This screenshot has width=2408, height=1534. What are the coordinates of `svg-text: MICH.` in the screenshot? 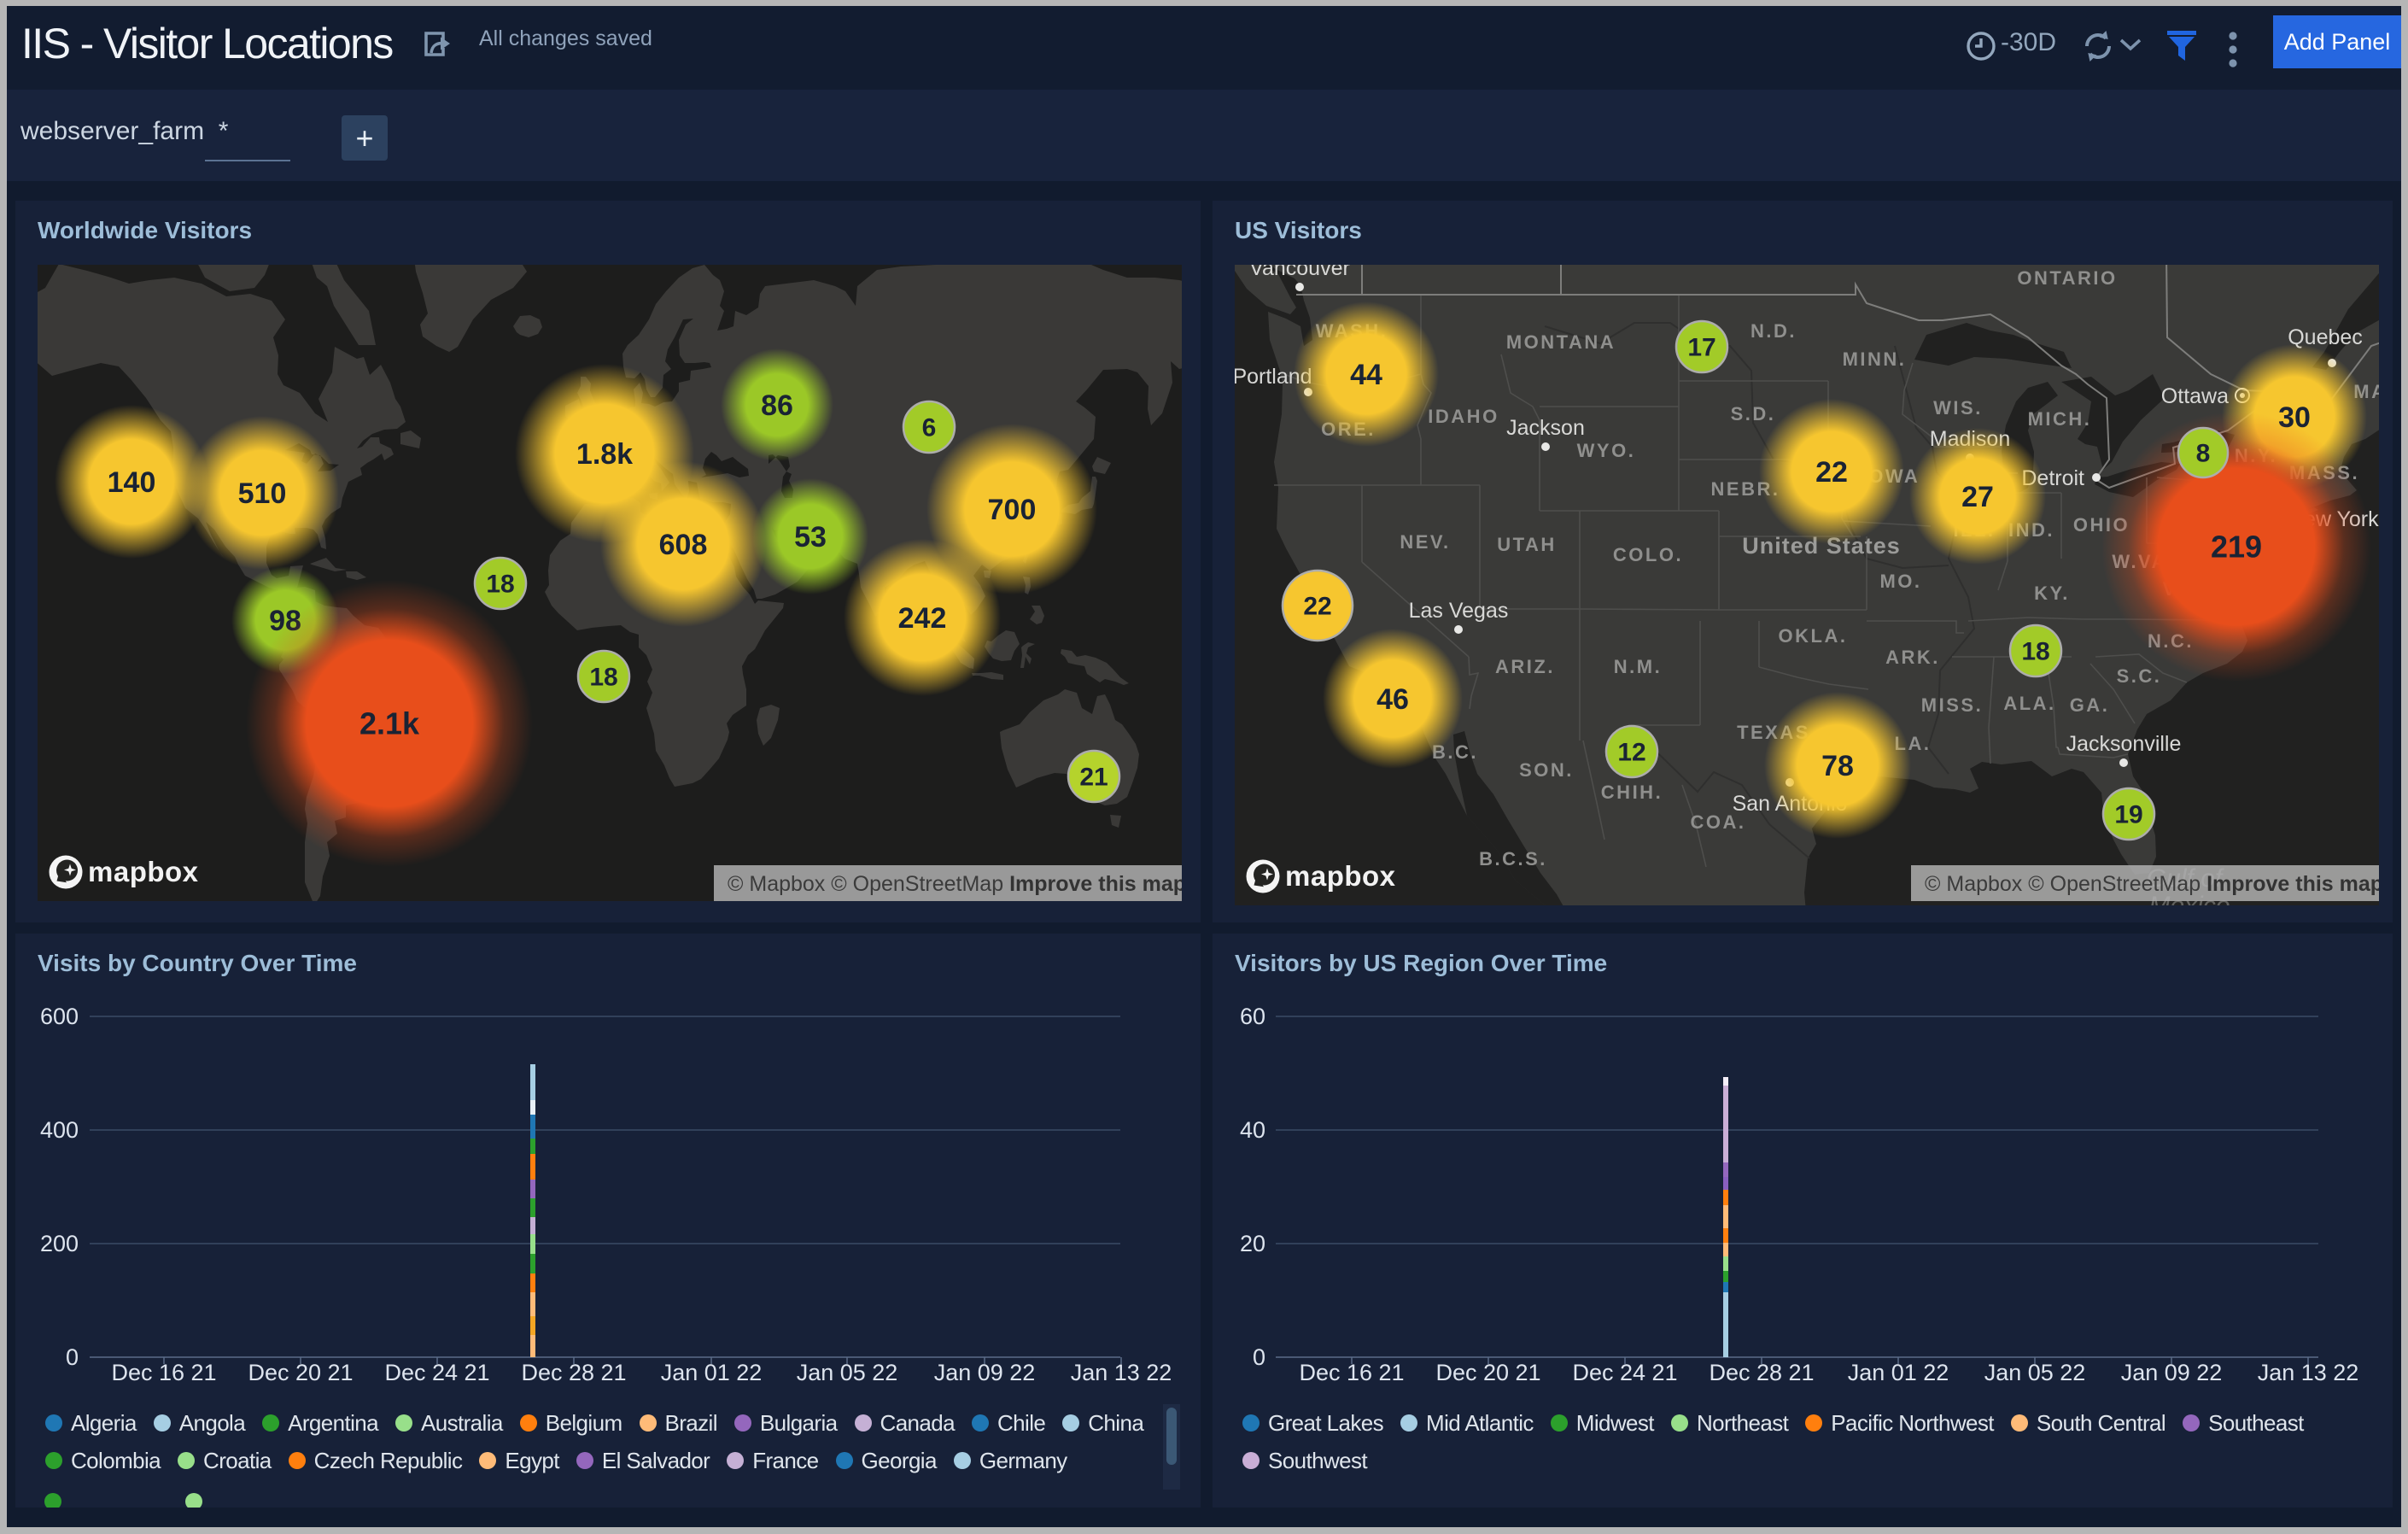 It's located at (2060, 419).